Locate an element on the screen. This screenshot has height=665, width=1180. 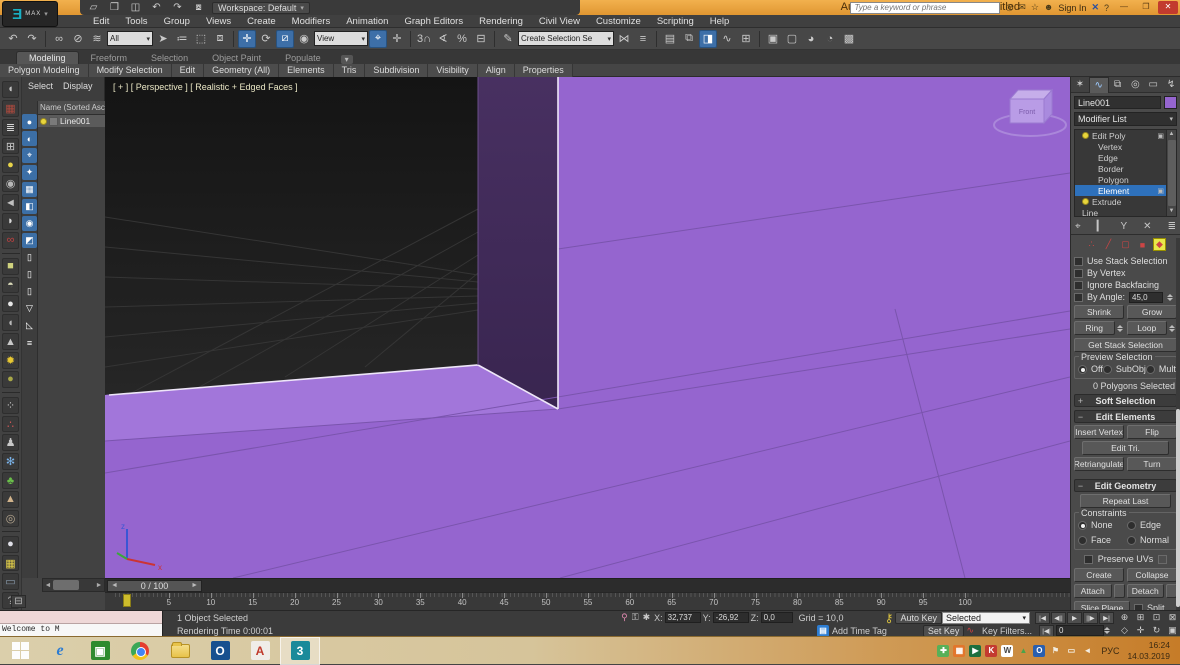
field-of-view-icon: ◇ is located at coordinates (1124, 631).